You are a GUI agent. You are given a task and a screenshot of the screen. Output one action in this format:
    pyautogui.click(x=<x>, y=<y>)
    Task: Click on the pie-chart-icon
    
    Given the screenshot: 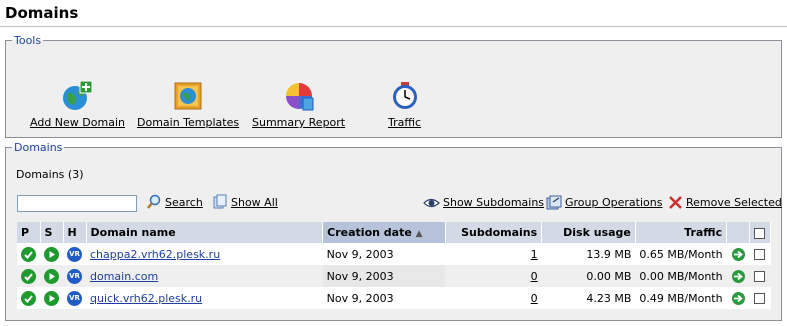 What is the action you would take?
    pyautogui.click(x=299, y=97)
    